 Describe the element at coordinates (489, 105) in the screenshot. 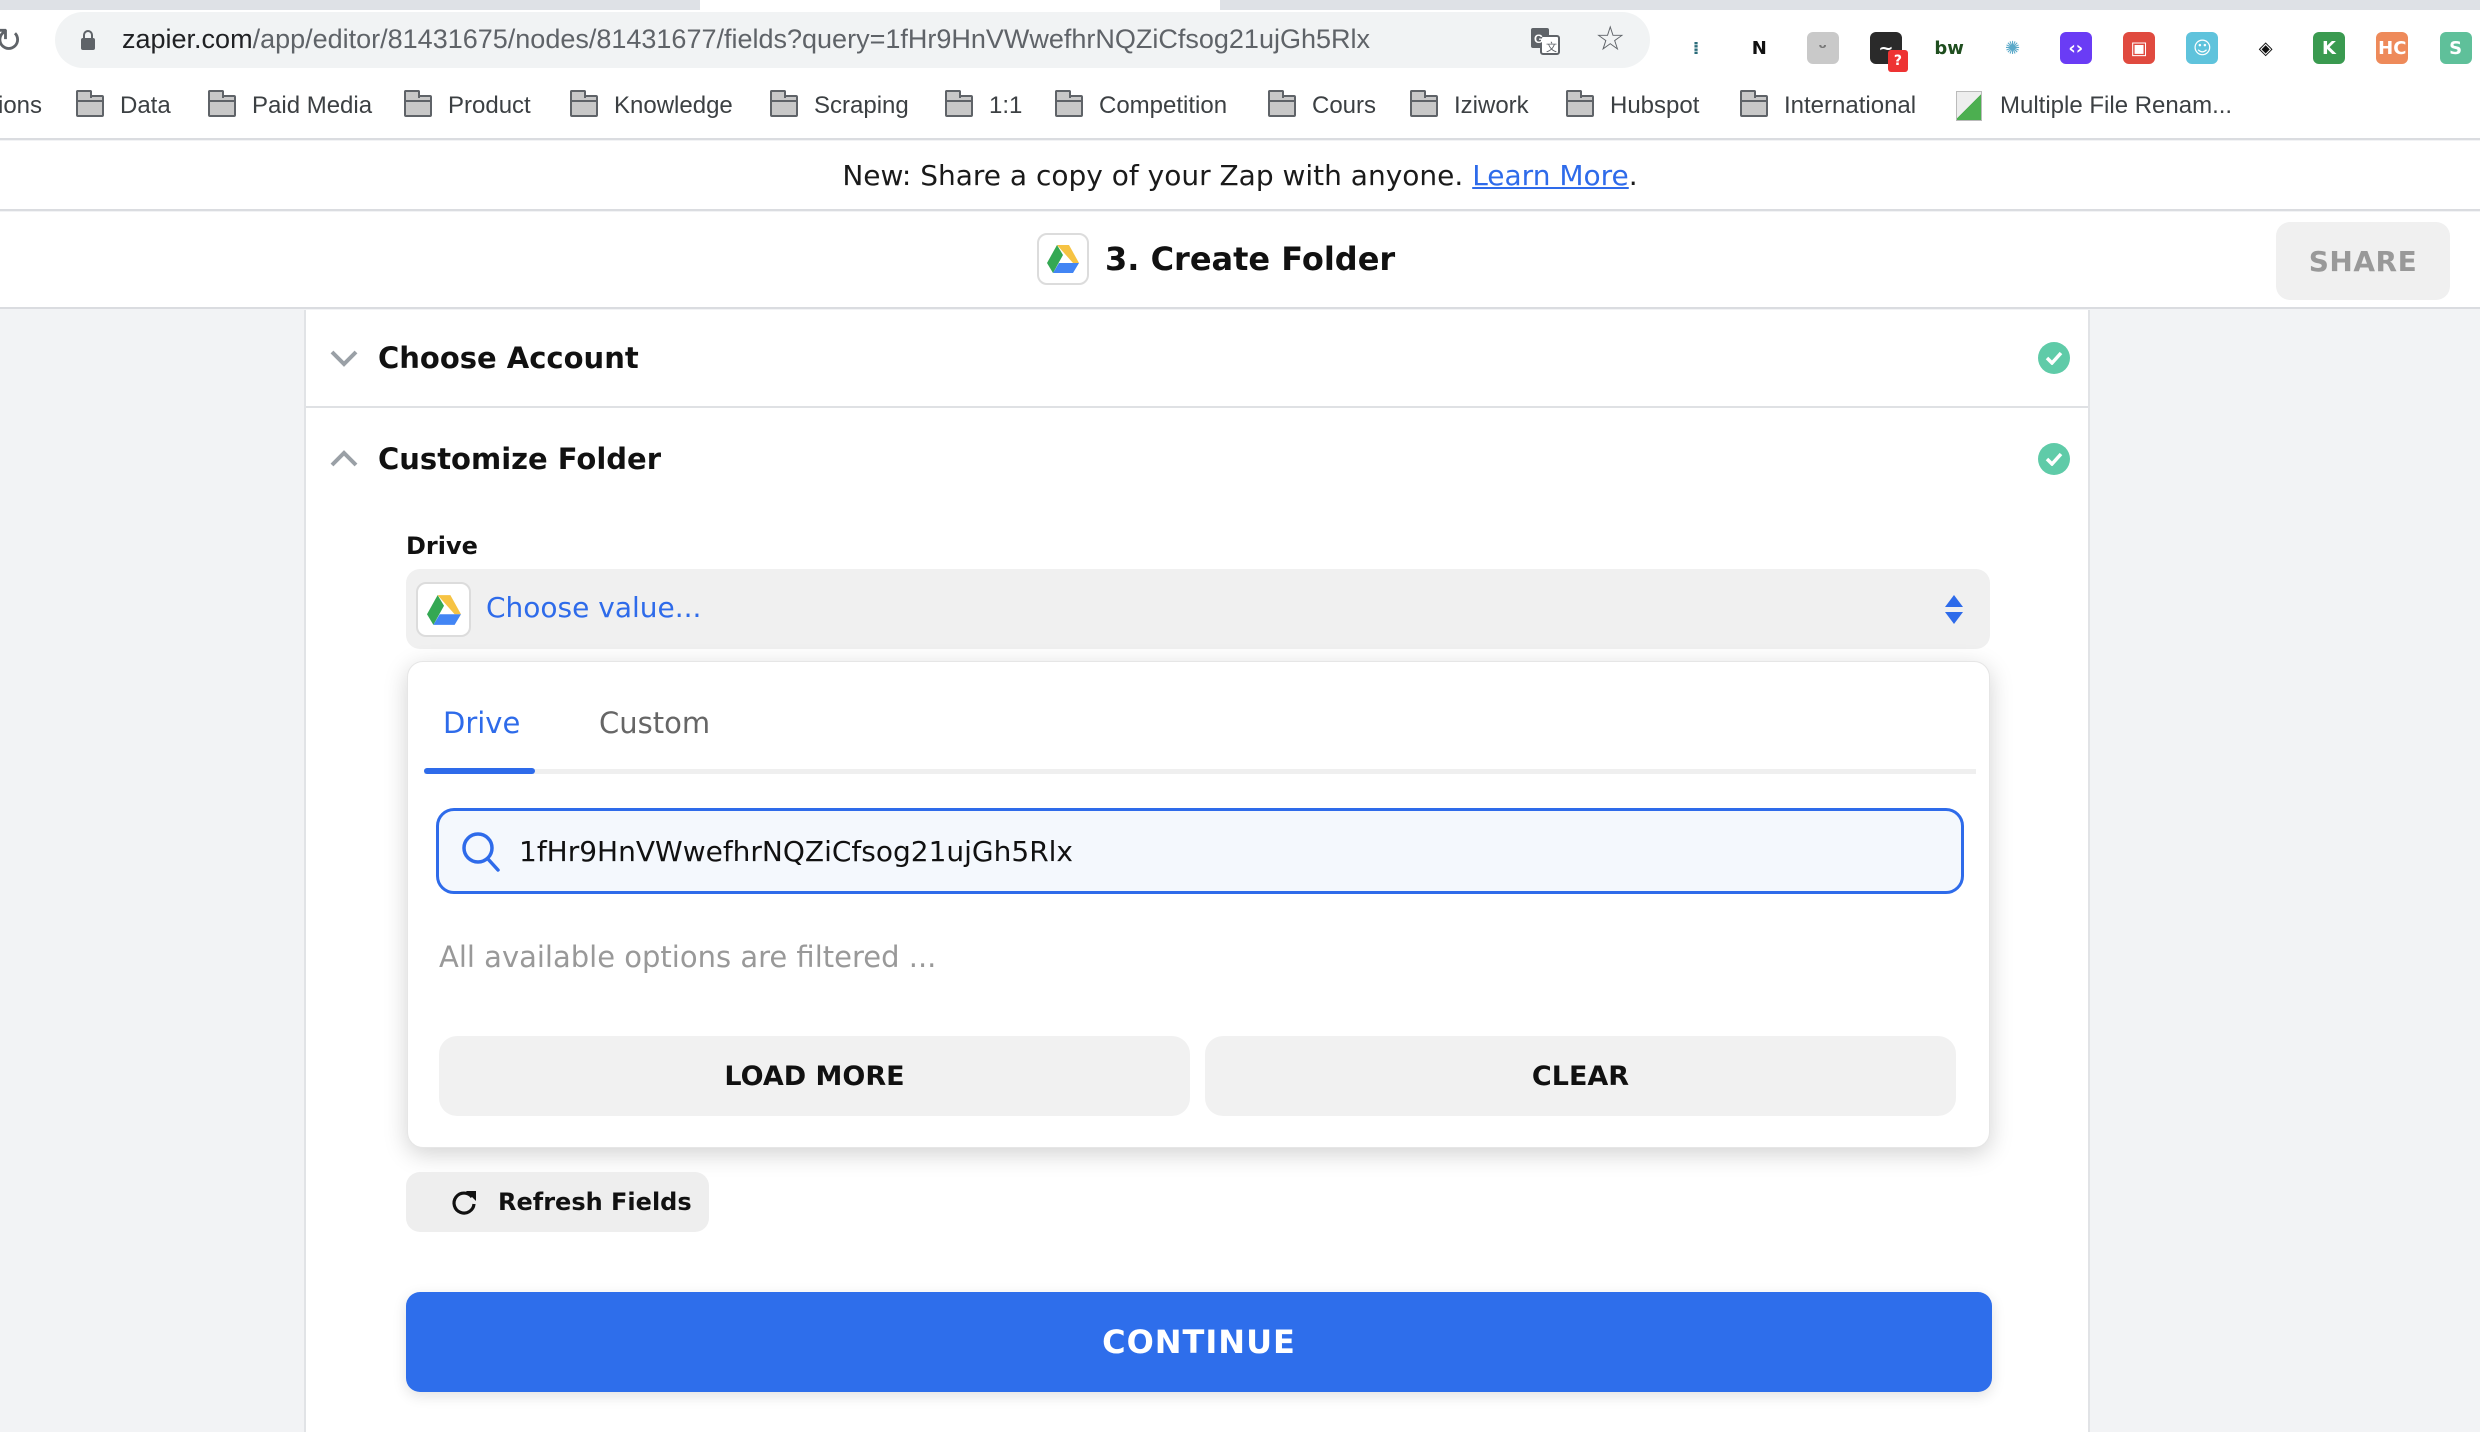

I see `bookmark-label: Product` at that location.